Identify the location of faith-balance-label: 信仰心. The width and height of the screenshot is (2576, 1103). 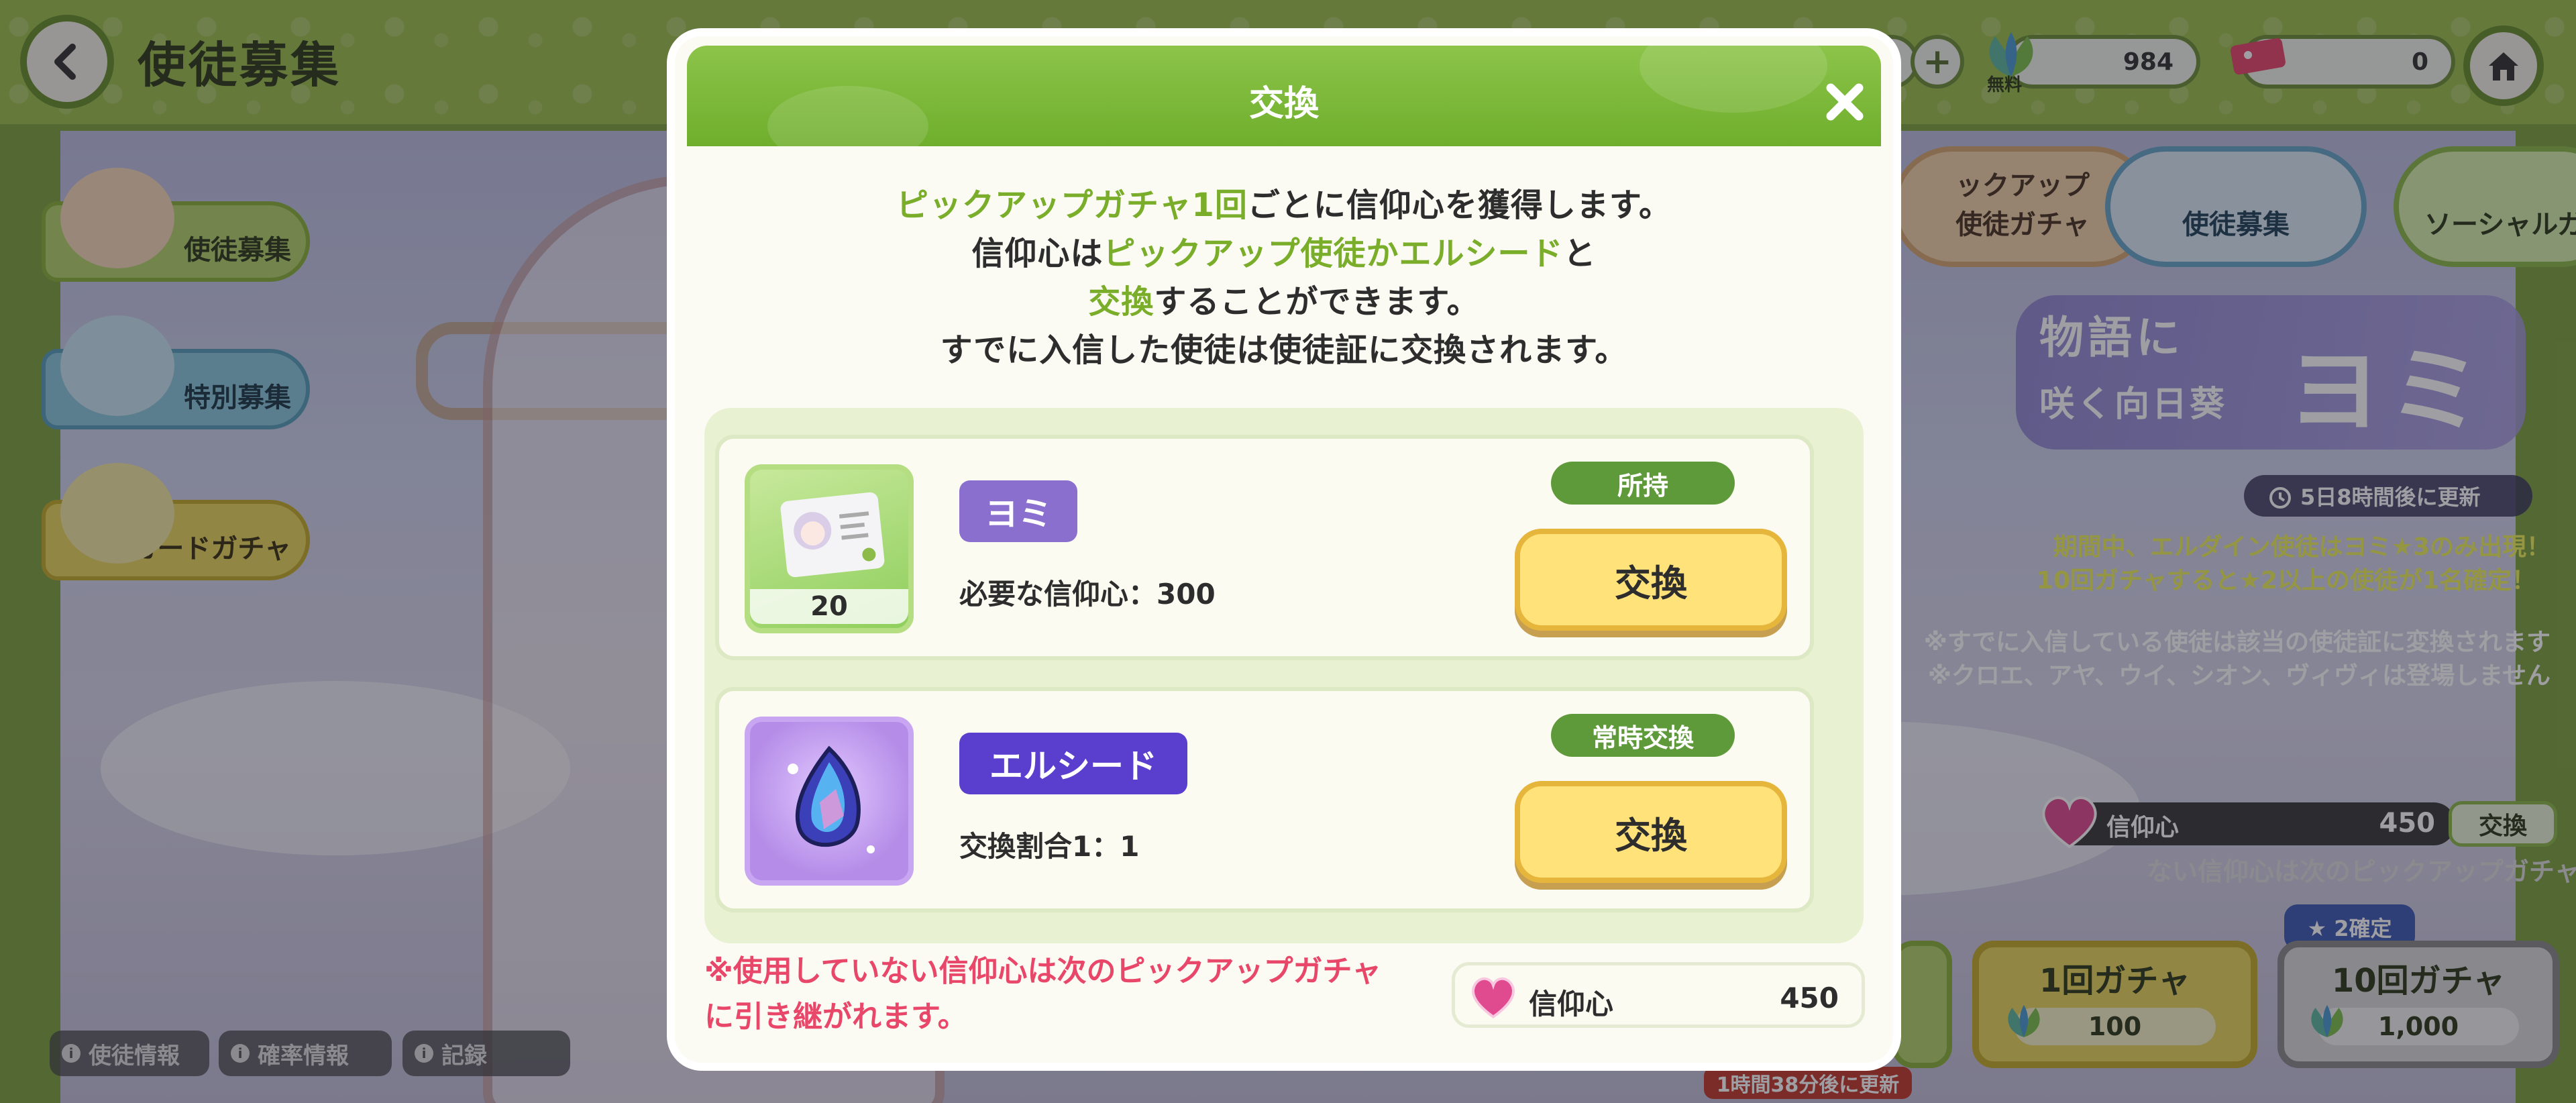
(1571, 1004).